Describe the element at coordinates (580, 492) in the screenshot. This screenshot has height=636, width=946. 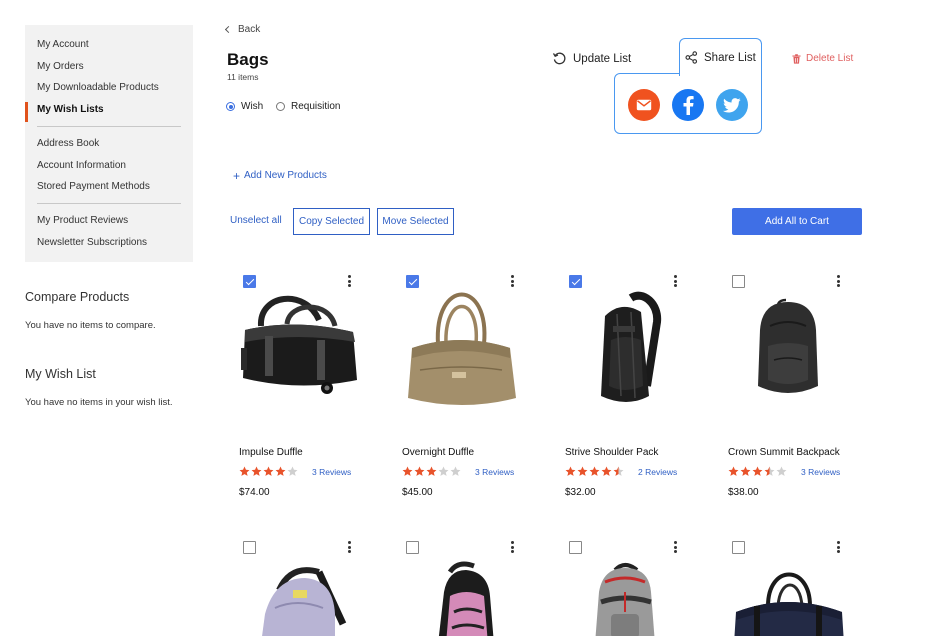
I see `product-price: $32.00` at that location.